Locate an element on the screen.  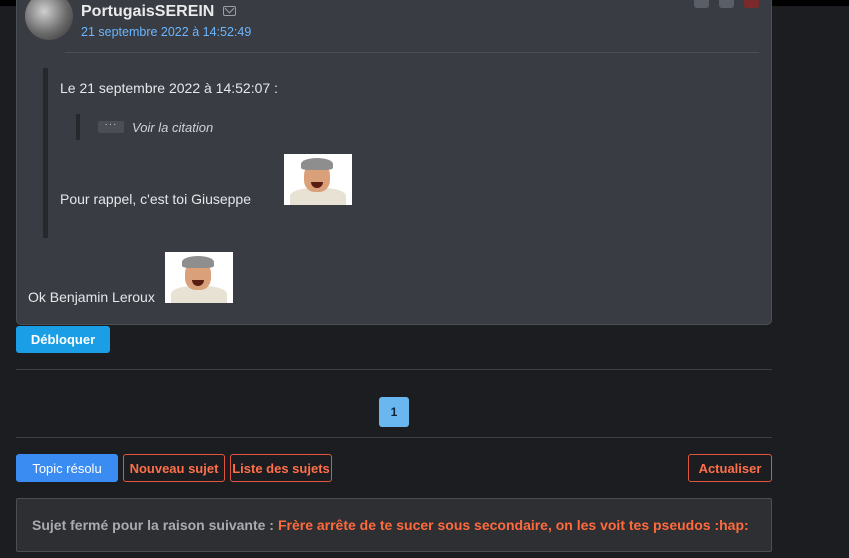
closed-label: Sujet fermé pour la raison suivante : is located at coordinates (153, 525).